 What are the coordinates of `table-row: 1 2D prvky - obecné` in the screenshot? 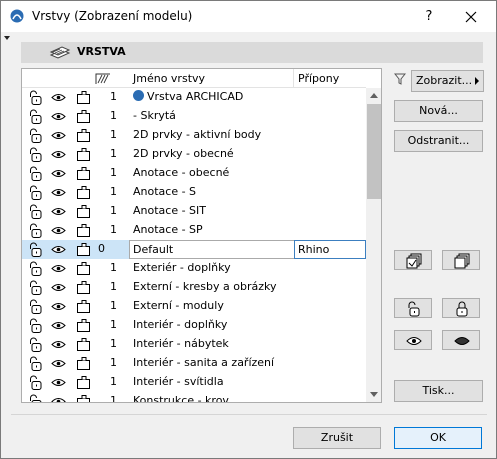 It's located at (194, 154).